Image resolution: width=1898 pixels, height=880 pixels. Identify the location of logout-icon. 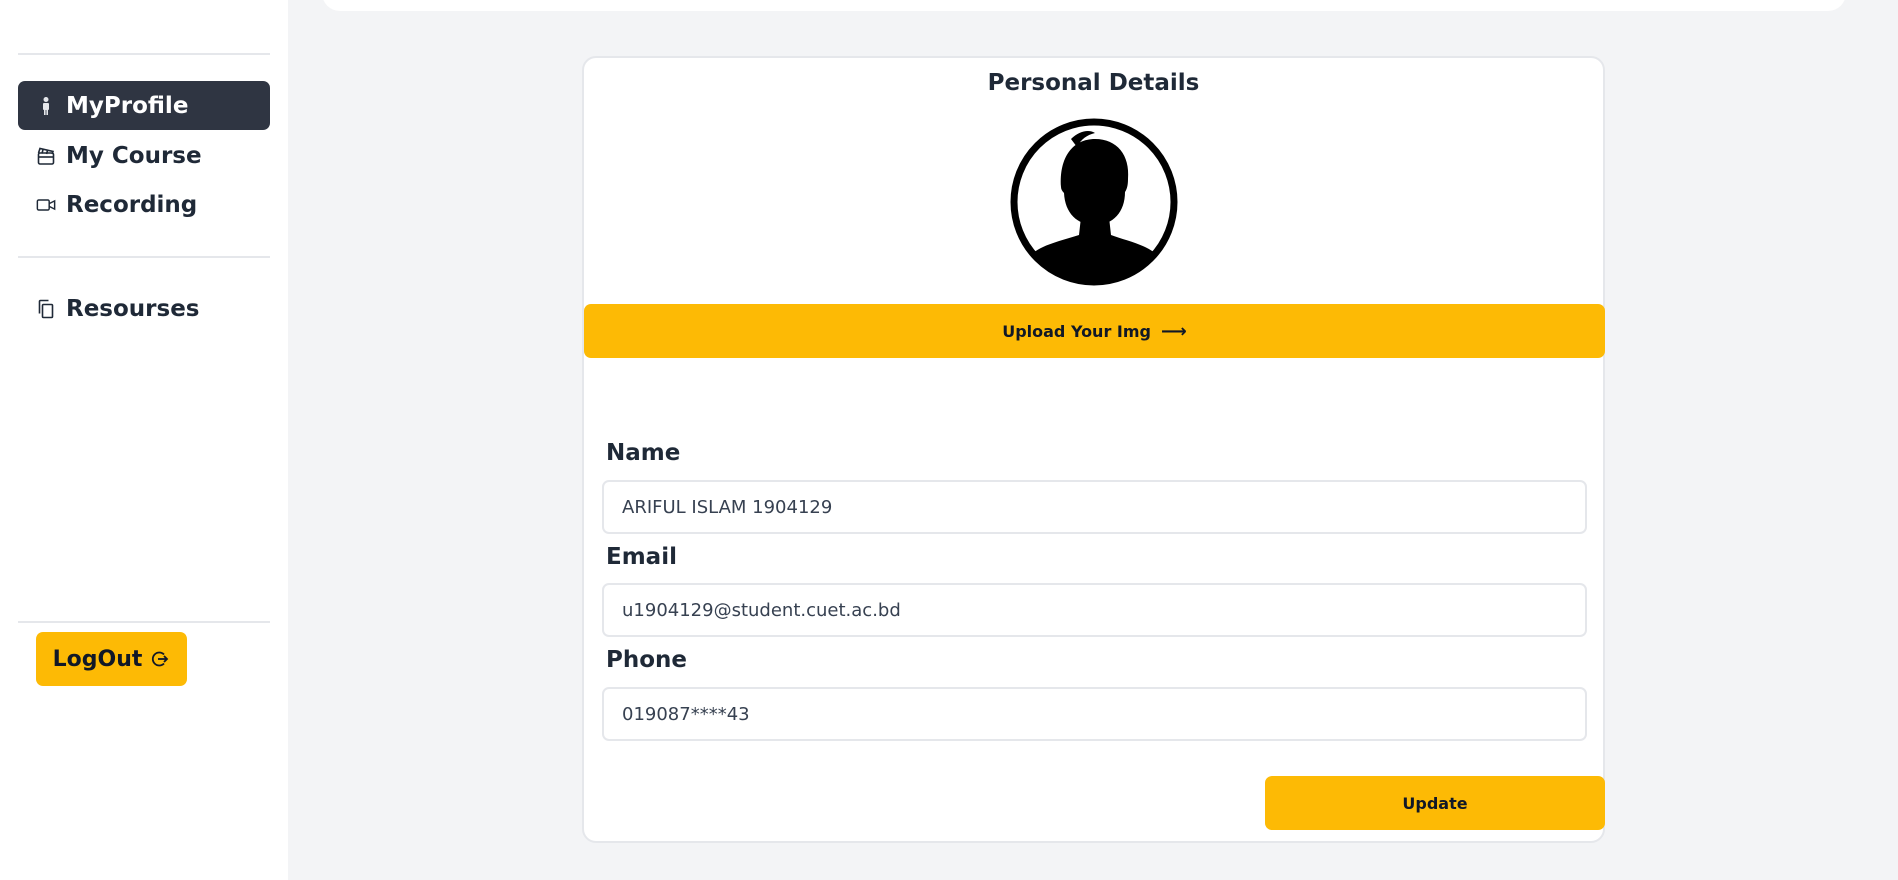
(160, 659).